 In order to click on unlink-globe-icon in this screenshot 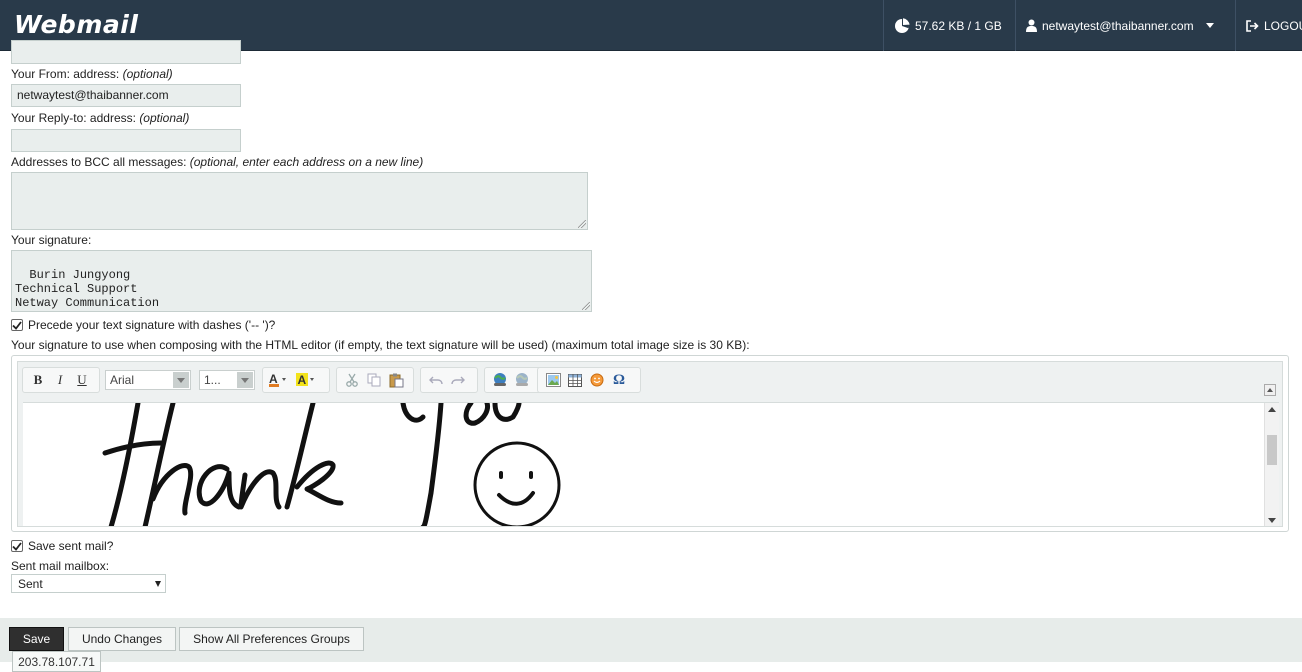, I will do `click(522, 379)`.